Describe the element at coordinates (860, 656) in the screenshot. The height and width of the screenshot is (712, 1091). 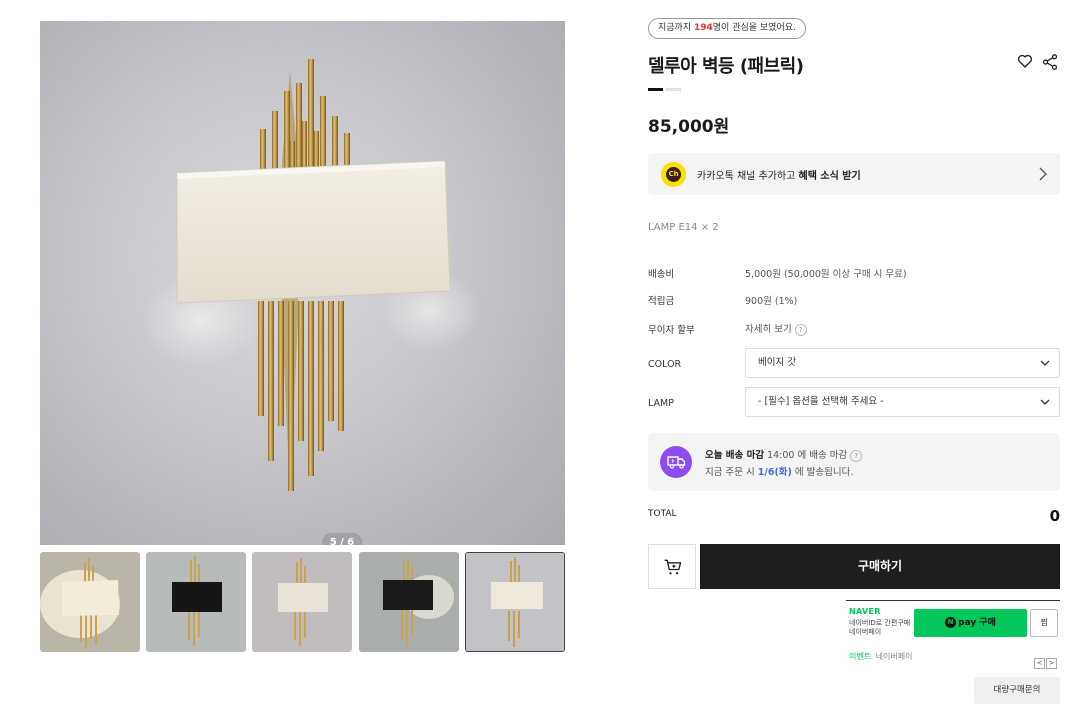
I see `naver-pay-event-label: 이벤트` at that location.